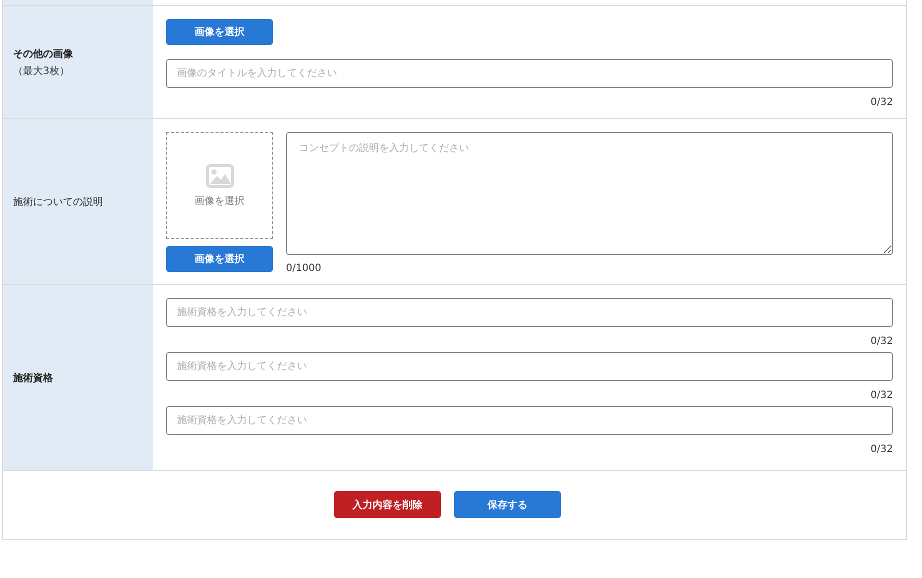 The width and height of the screenshot is (922, 578). What do you see at coordinates (43, 54) in the screenshot?
I see `row-label: その他の画像` at bounding box center [43, 54].